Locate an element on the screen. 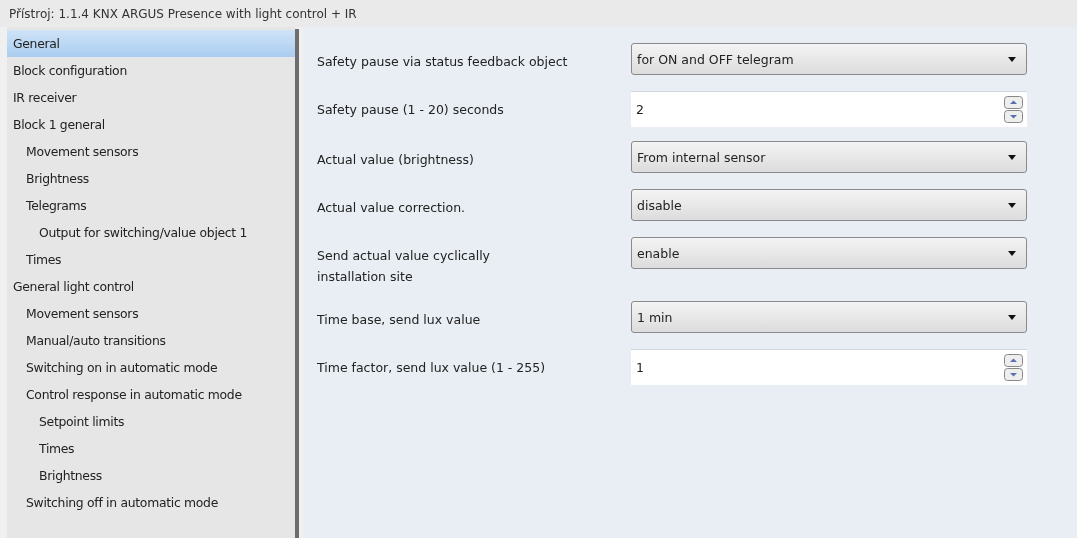  tree-item: IR receiver is located at coordinates (151, 97).